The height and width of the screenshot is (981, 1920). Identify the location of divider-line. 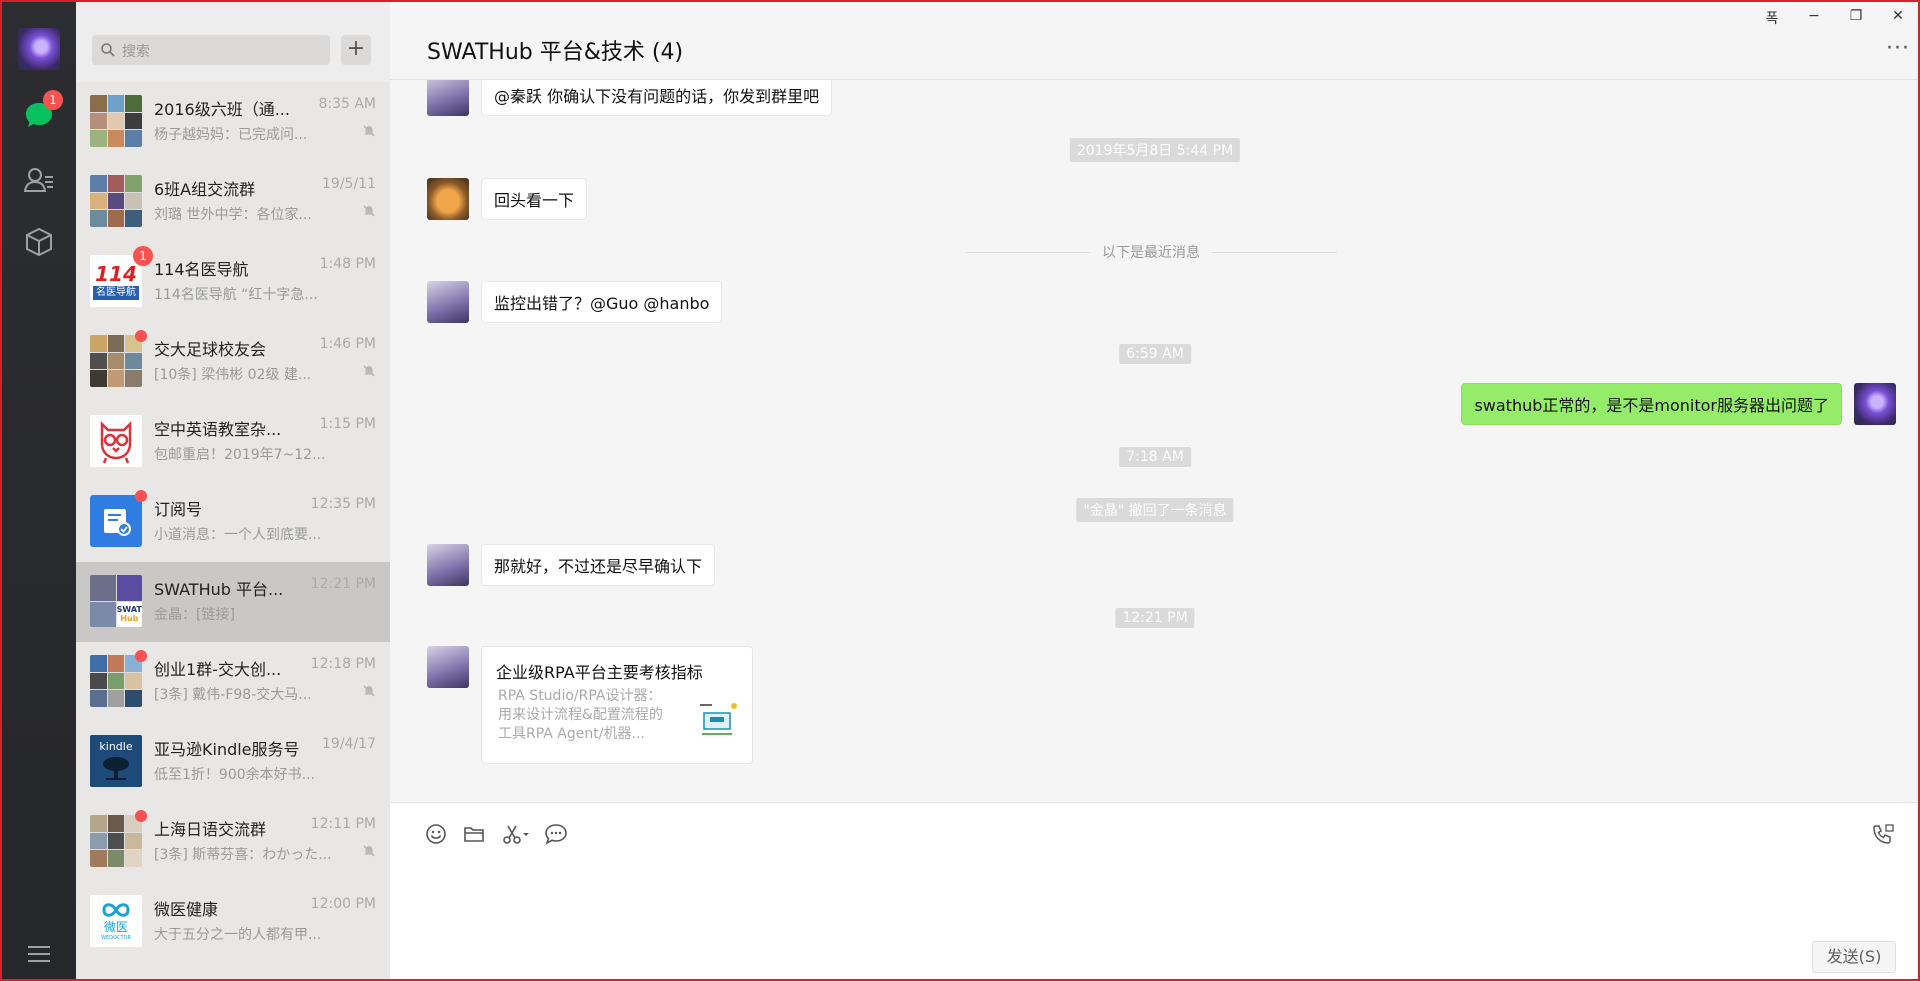
(1274, 252).